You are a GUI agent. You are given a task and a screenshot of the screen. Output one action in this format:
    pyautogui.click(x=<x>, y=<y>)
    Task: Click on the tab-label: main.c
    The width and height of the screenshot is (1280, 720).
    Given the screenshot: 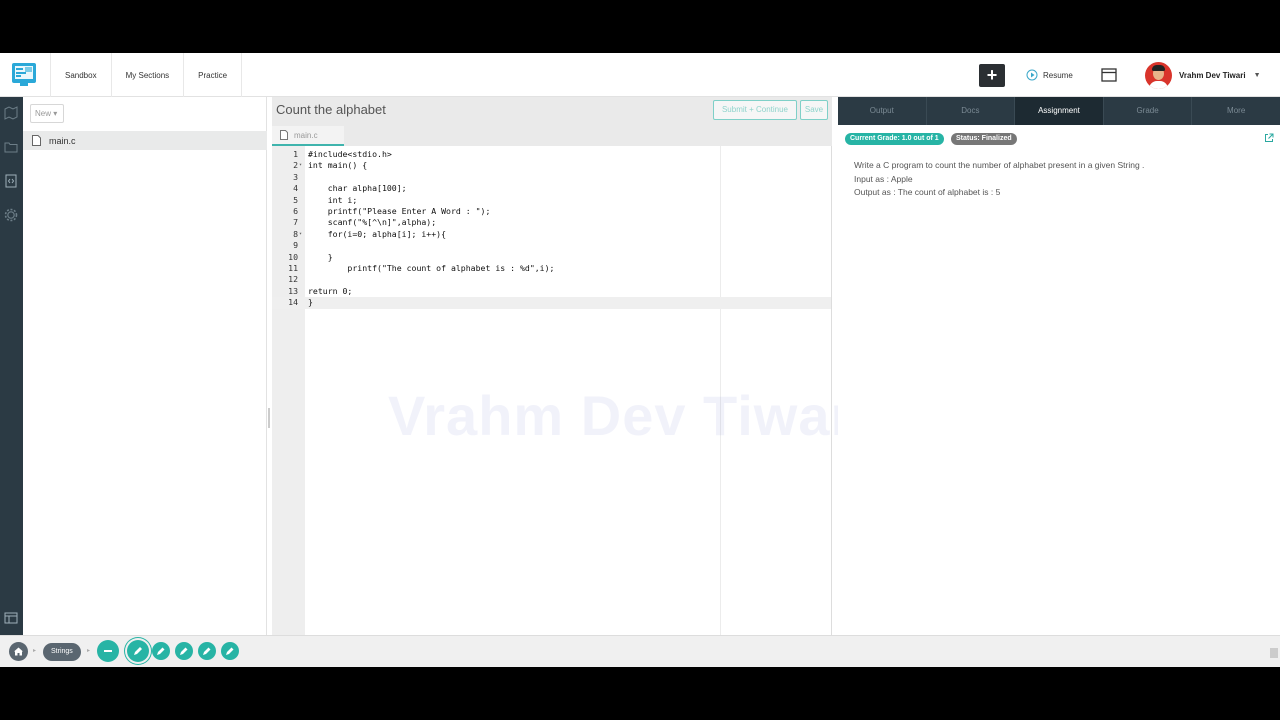 What is the action you would take?
    pyautogui.click(x=306, y=135)
    